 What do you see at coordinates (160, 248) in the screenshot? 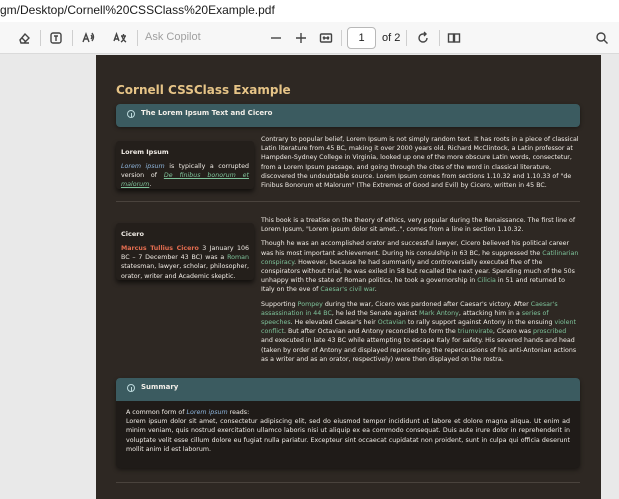
I see `cue-name: Marcus Tullius Cicero` at bounding box center [160, 248].